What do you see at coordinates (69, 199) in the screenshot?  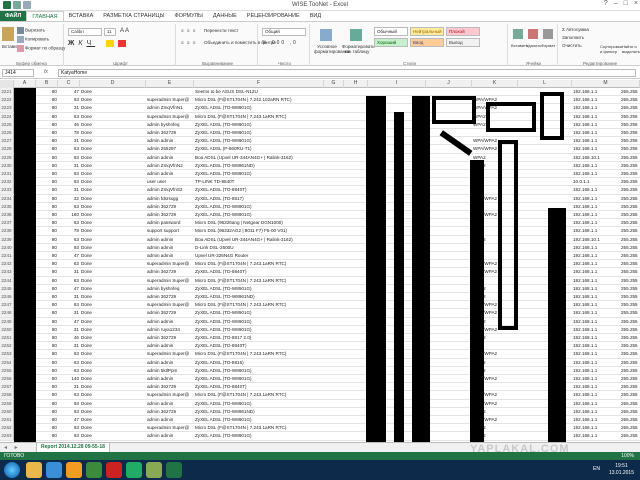 I see `cell-c: 32` at bounding box center [69, 199].